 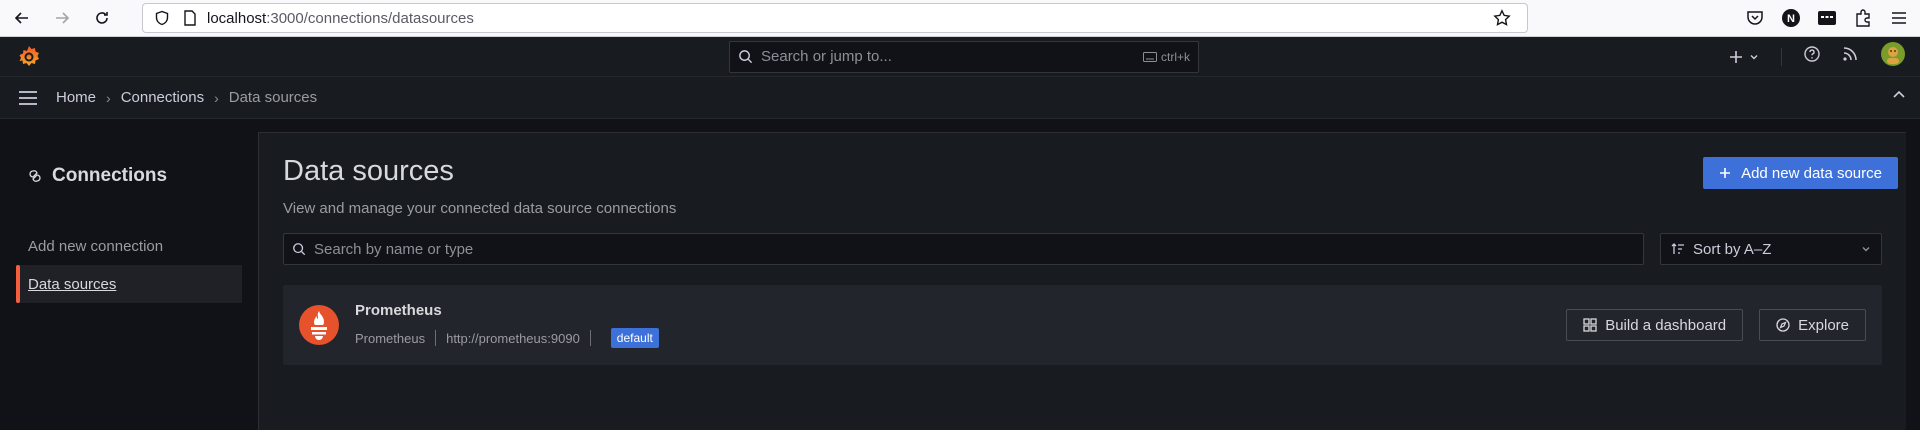 I want to click on global-search-input: Search or jump to... ctrl+k, so click(x=964, y=56).